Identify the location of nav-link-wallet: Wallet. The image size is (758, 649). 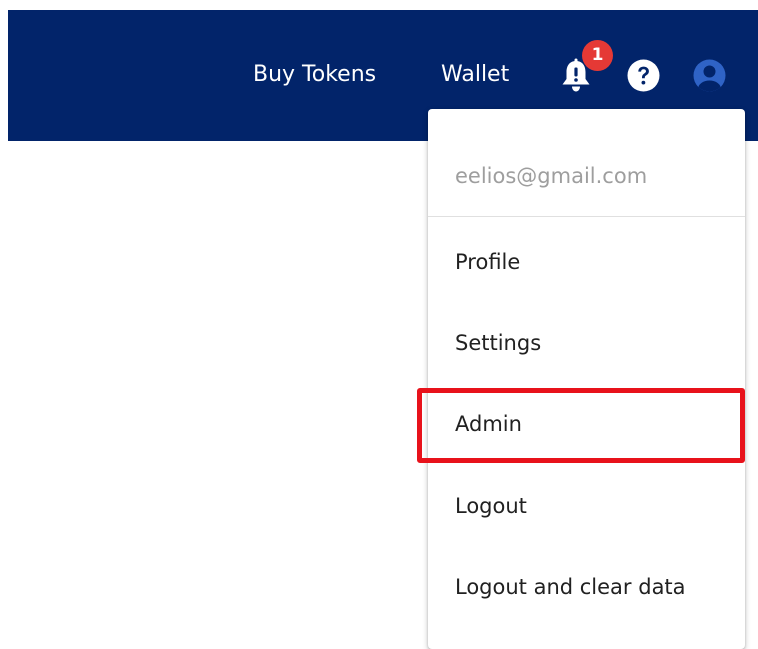
(475, 75).